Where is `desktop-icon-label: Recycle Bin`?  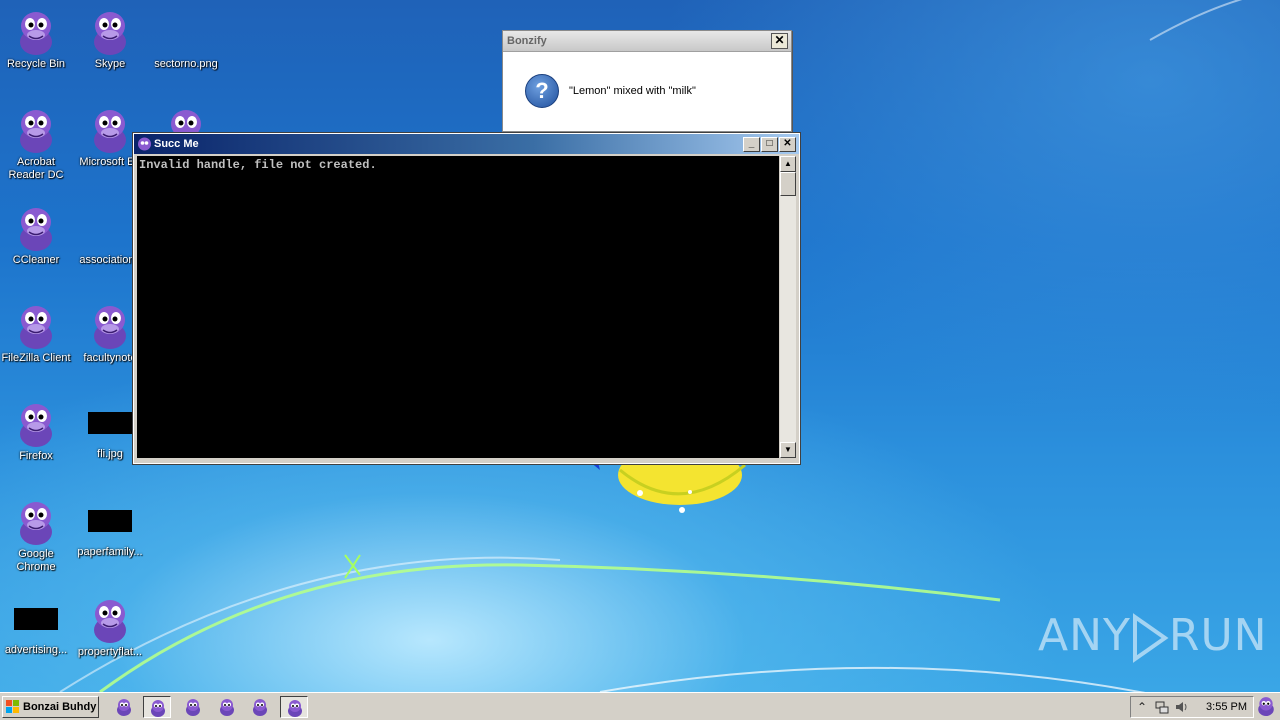 desktop-icon-label: Recycle Bin is located at coordinates (36, 64).